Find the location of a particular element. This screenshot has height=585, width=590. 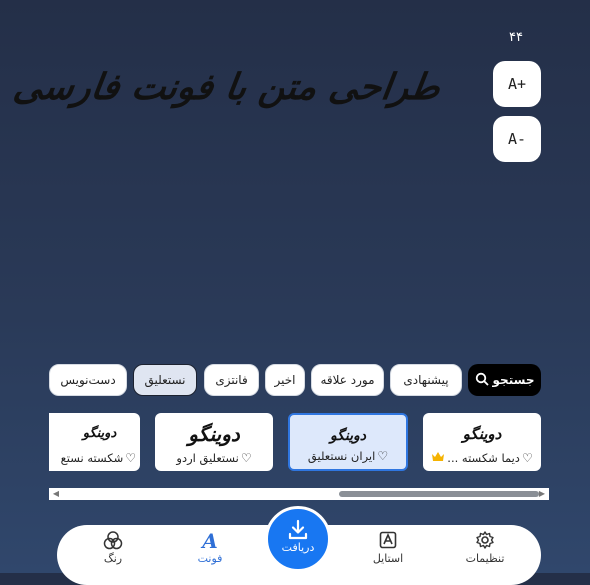

download-button: دریافت is located at coordinates (298, 539).